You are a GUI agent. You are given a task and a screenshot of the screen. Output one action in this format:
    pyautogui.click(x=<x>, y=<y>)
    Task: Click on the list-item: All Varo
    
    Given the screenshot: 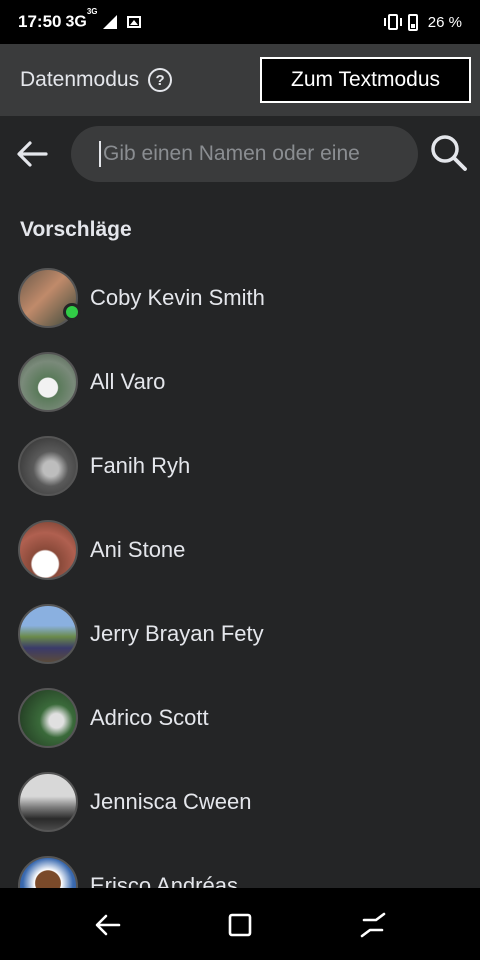 What is the action you would take?
    pyautogui.click(x=240, y=382)
    